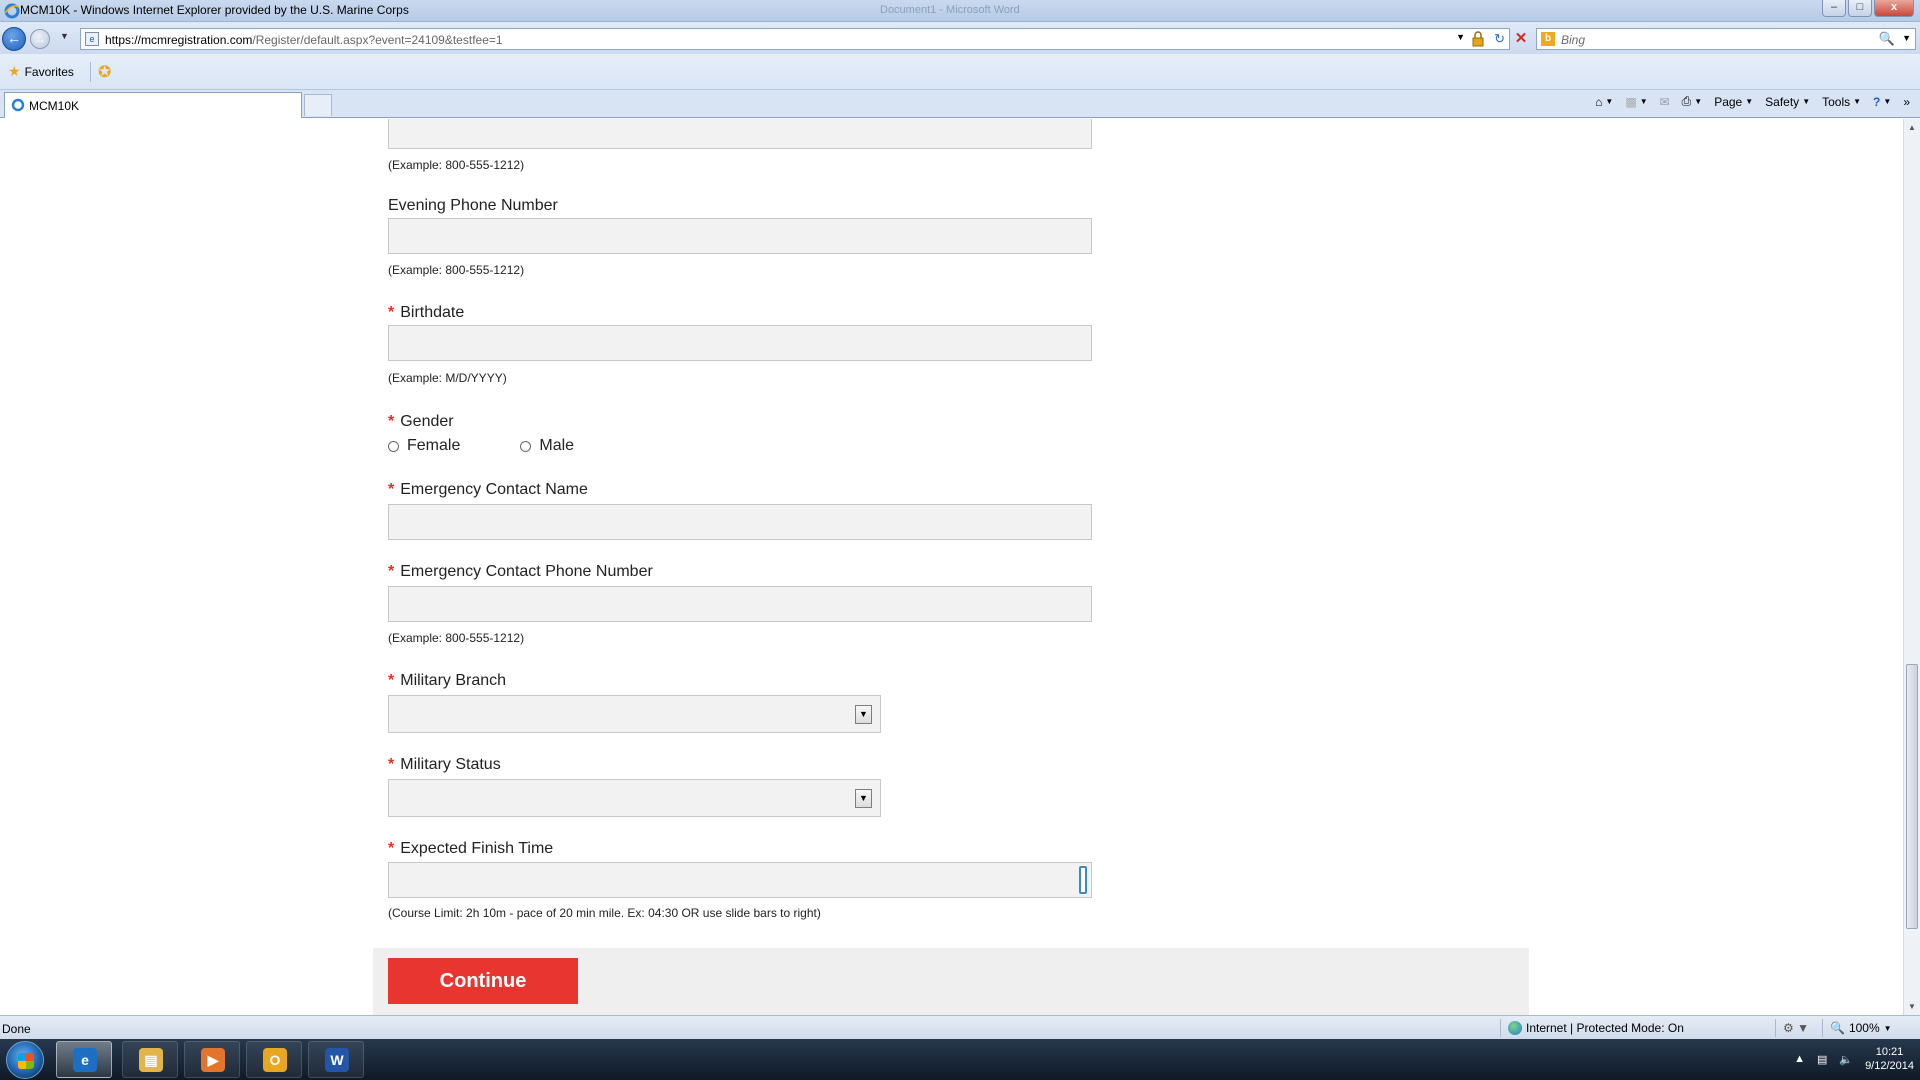  I want to click on rss-icon: ▩, so click(1631, 101).